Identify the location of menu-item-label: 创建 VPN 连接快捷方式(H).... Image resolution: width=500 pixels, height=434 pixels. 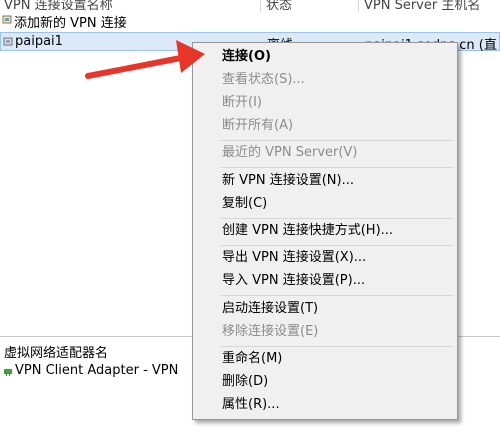
(308, 230).